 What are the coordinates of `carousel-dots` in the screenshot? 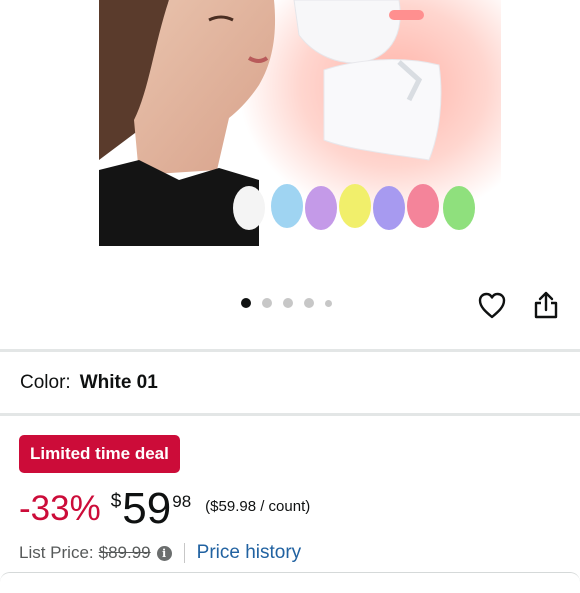 It's located at (286, 303).